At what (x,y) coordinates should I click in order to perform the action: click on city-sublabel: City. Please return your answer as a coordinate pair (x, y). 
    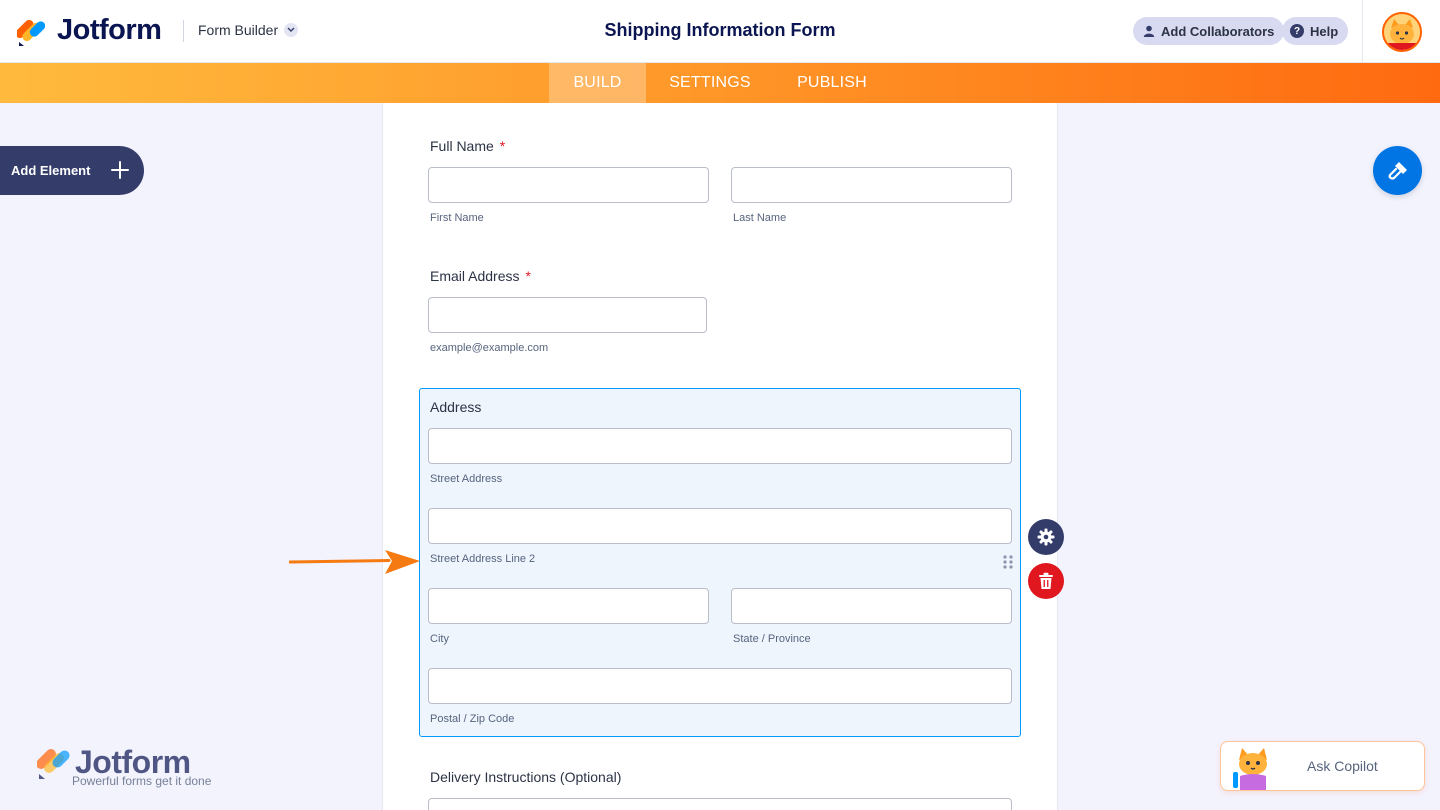
    Looking at the image, I should click on (439, 639).